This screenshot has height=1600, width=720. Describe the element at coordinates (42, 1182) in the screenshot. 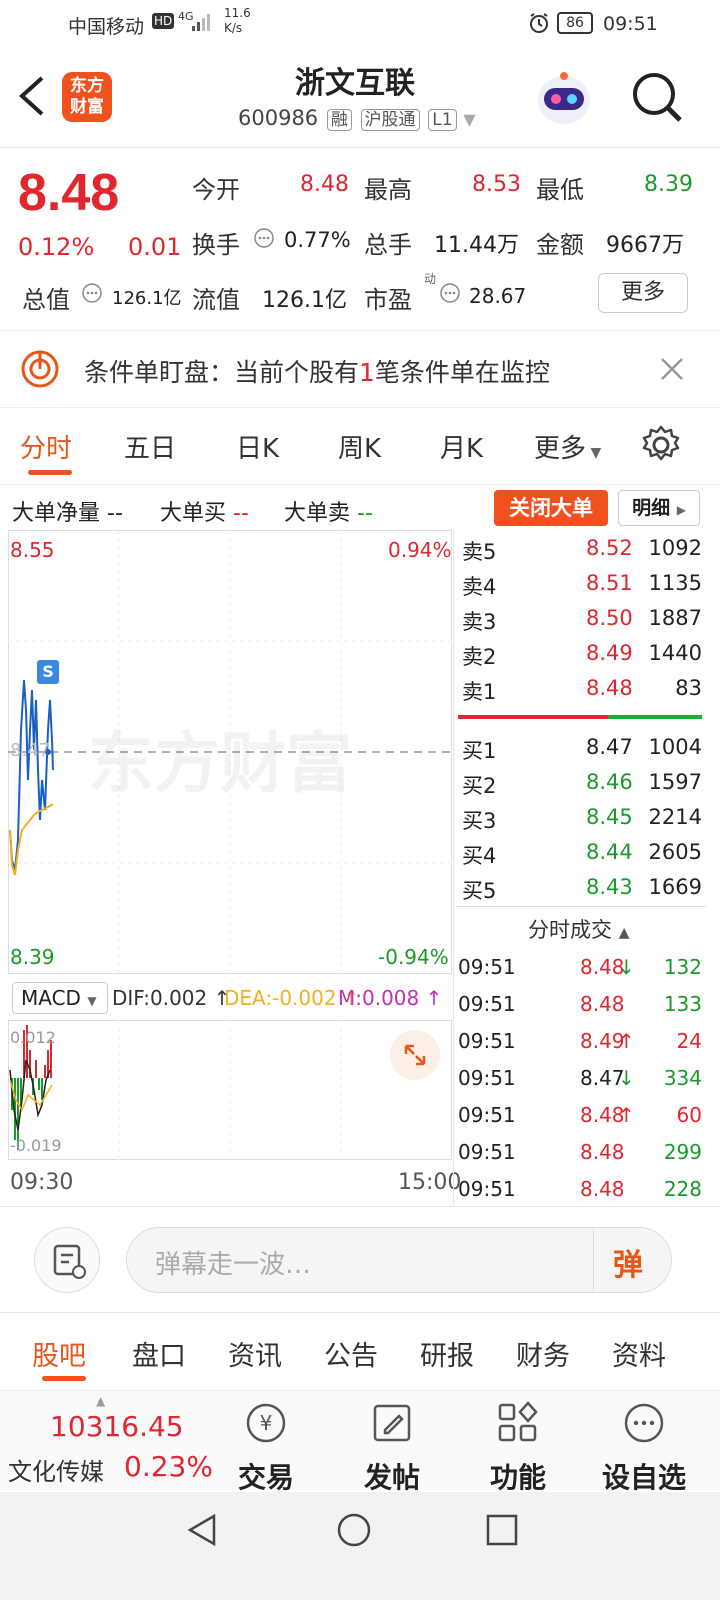

I see `time-start: 09:30` at that location.